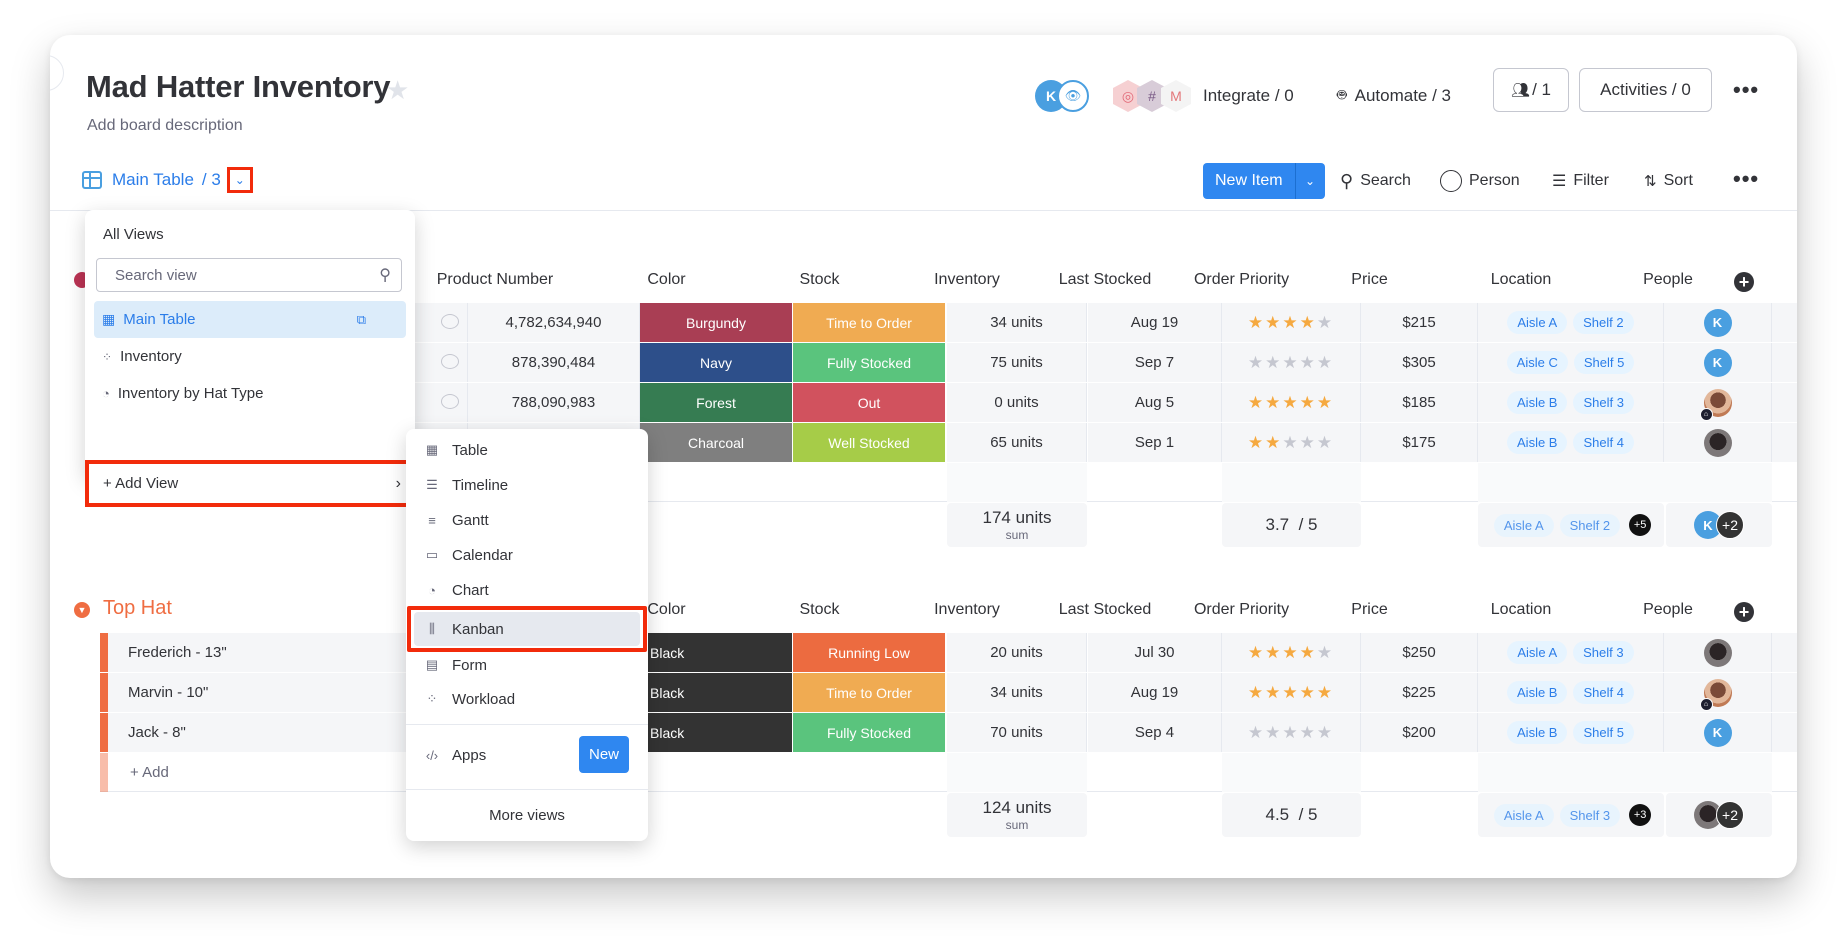  Describe the element at coordinates (1571, 402) in the screenshot. I see `location-tags: Aisle B Shelf 3` at that location.